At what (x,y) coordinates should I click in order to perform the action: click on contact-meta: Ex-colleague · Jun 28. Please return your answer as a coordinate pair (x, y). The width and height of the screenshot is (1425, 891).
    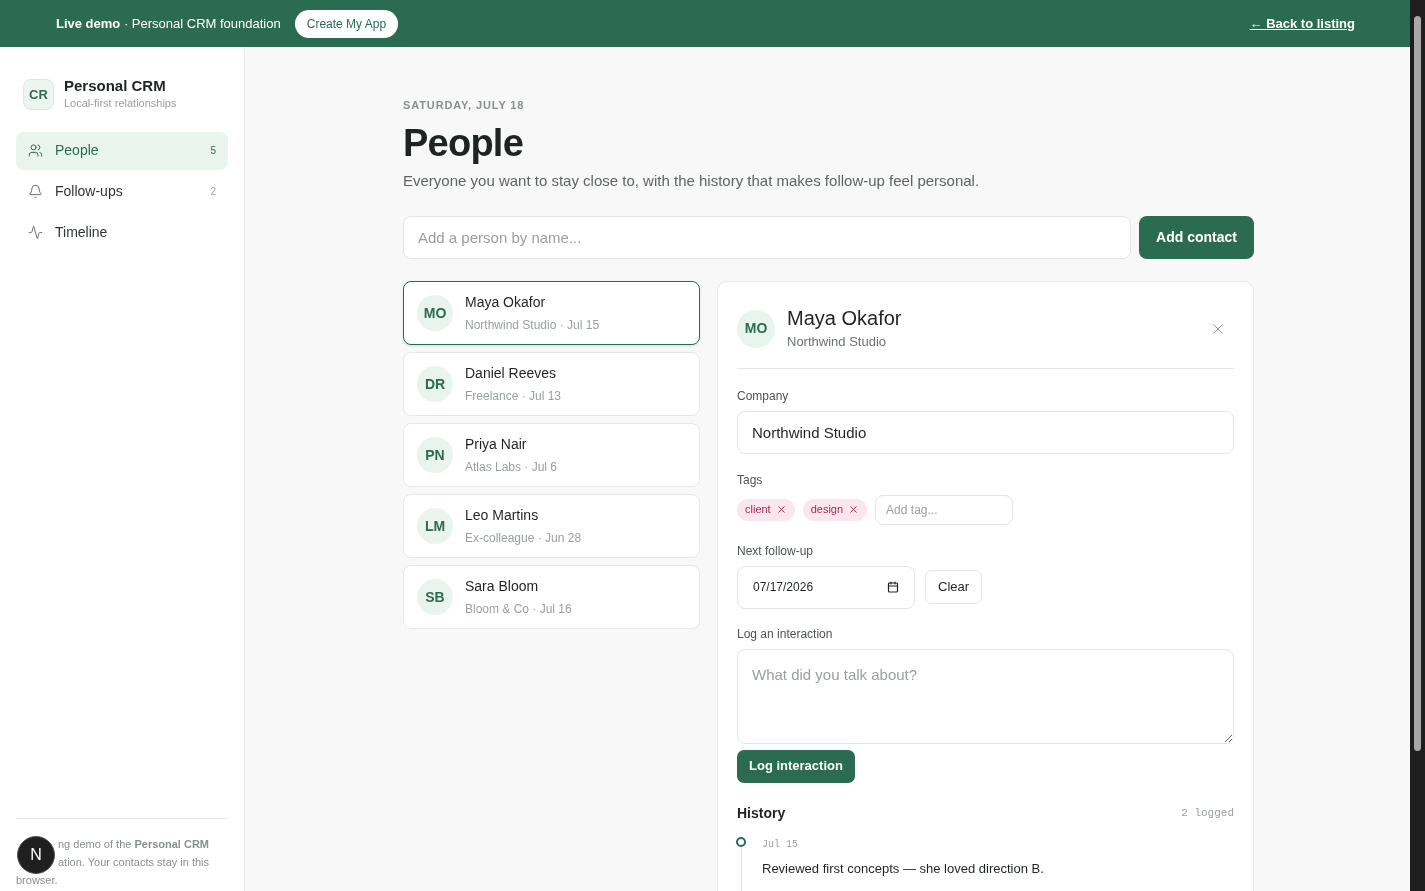
    Looking at the image, I should click on (523, 538).